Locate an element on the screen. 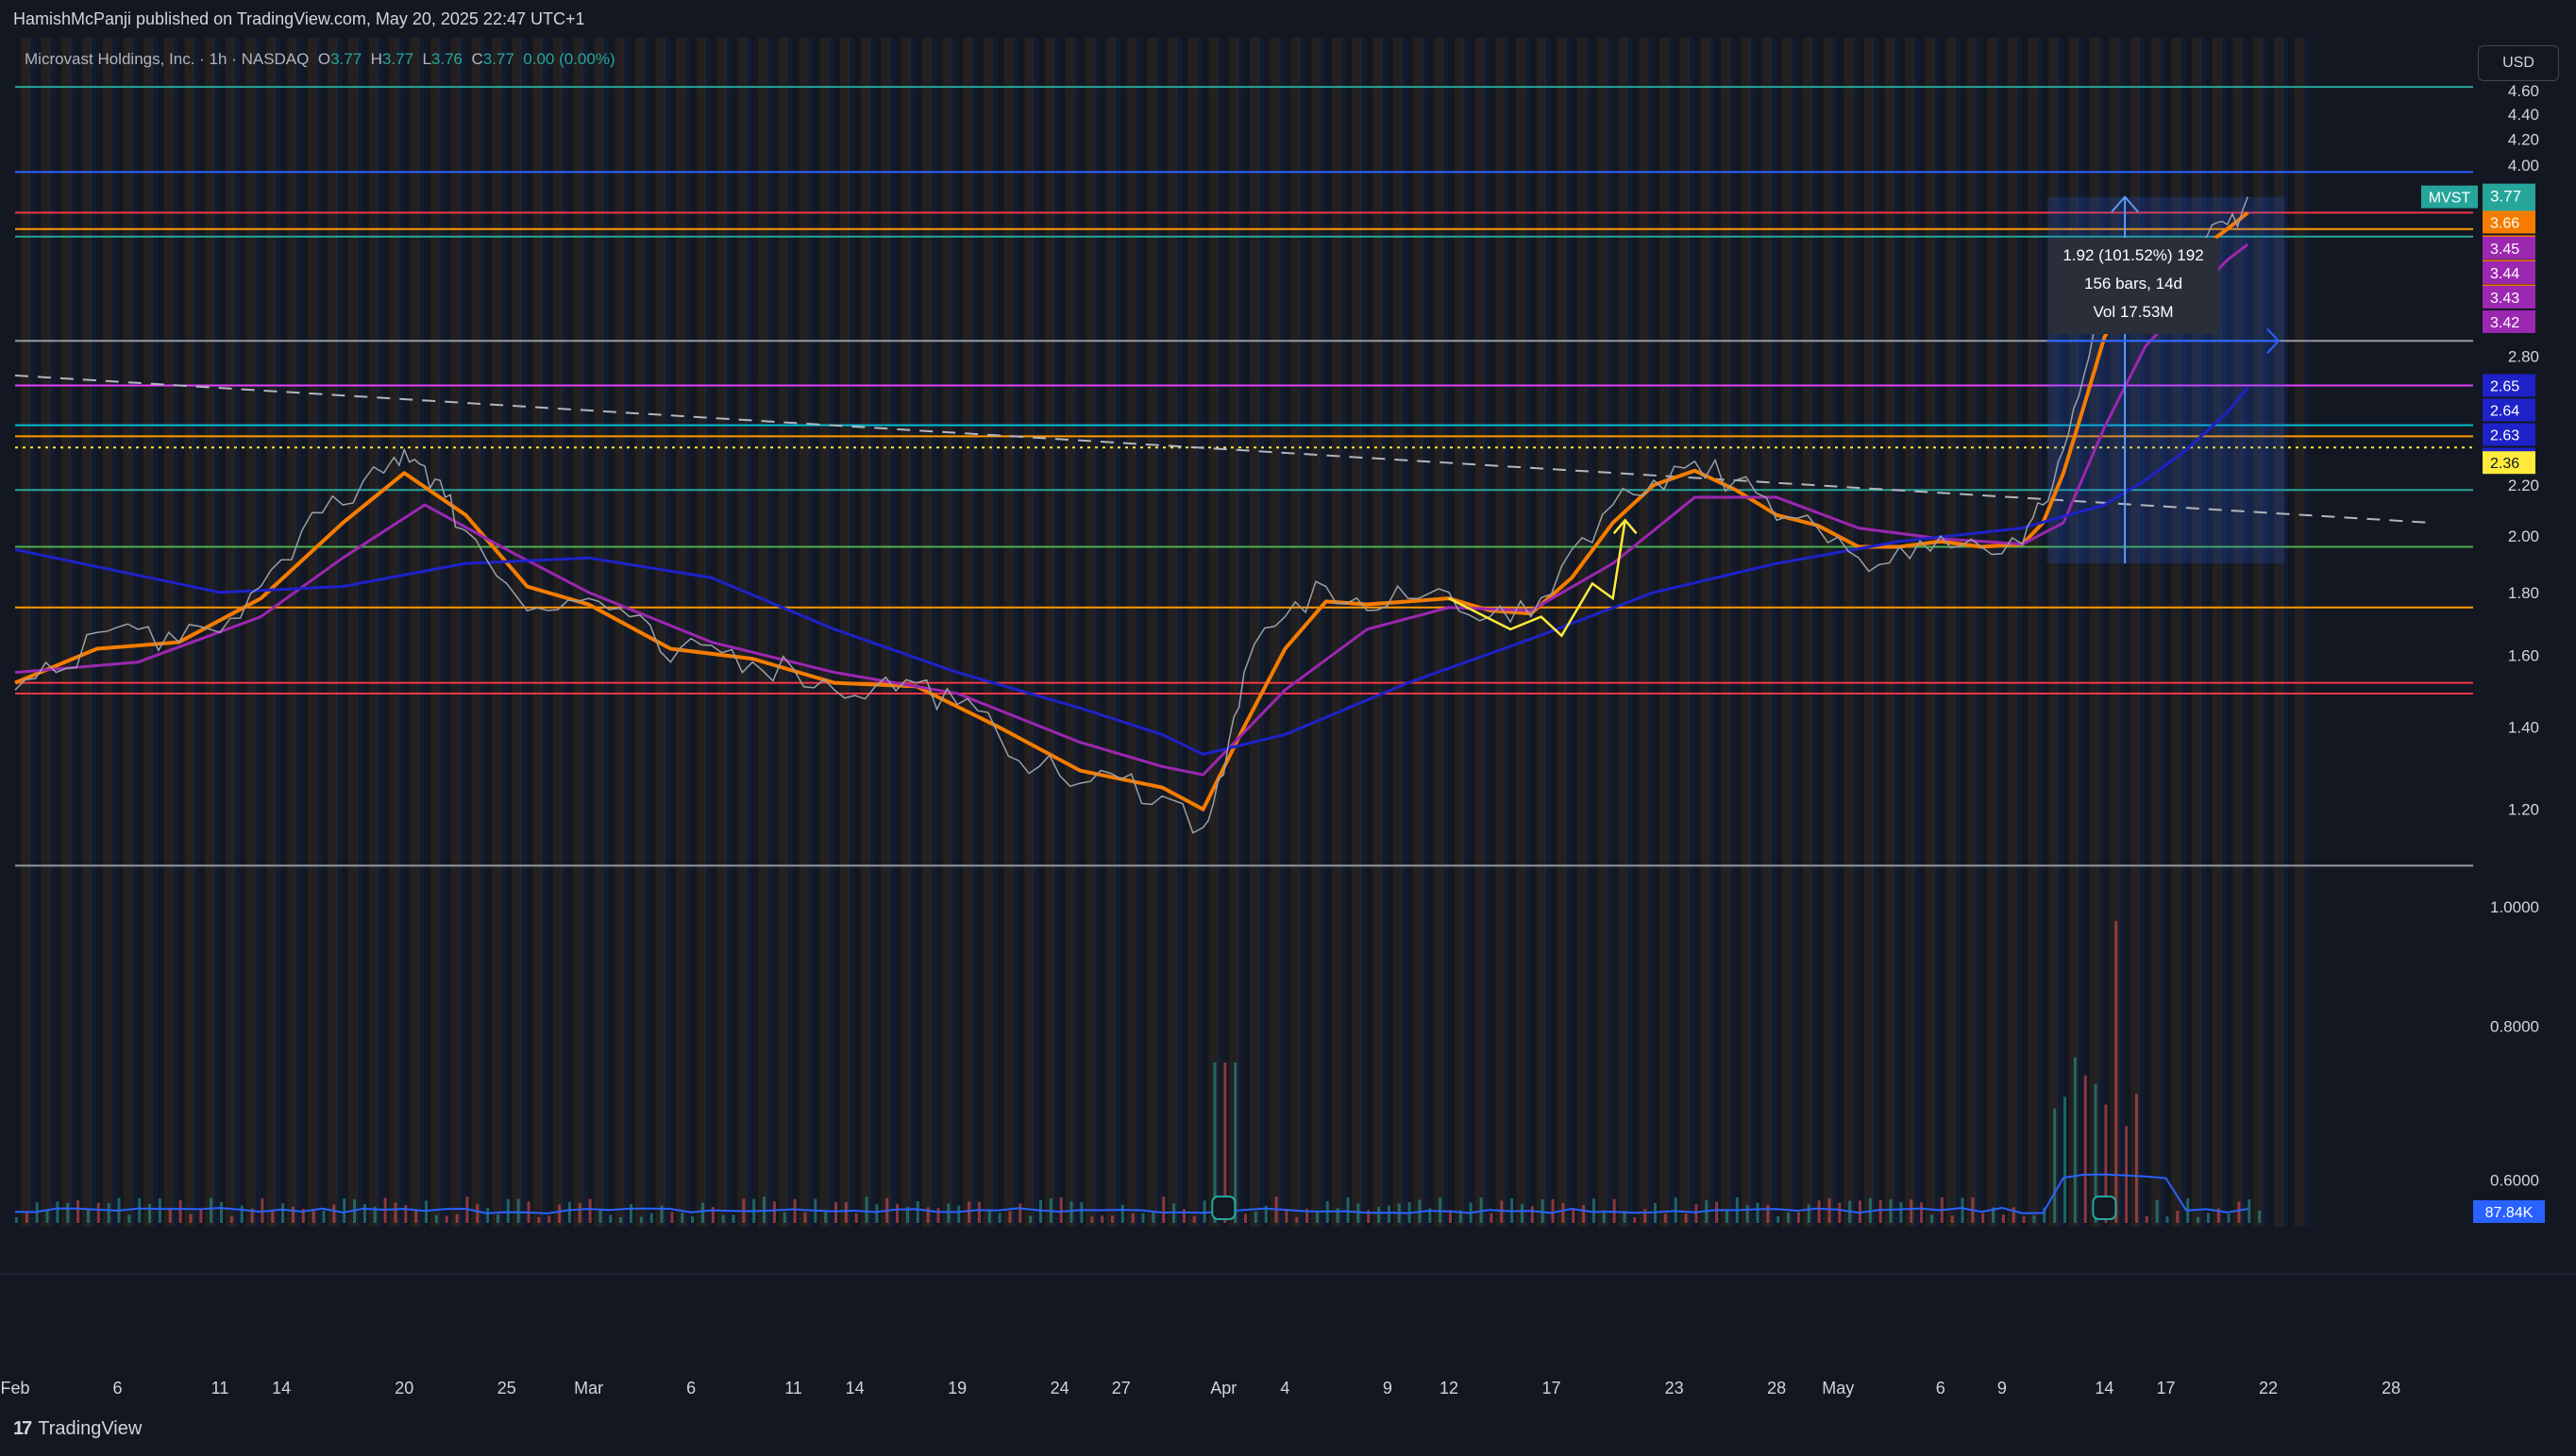 This screenshot has width=2576, height=1456. open-value: 3.77 is located at coordinates (346, 59).